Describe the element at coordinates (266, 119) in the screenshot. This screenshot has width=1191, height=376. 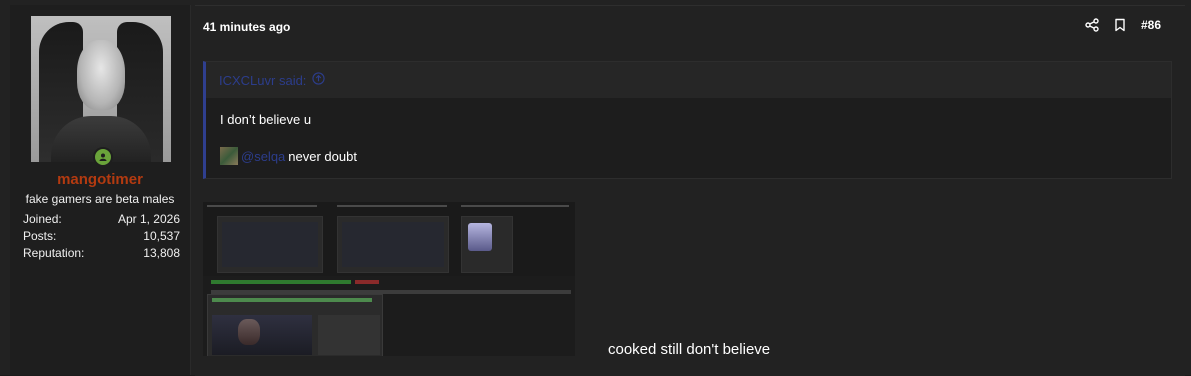
I see `quote-text: I don’t believe u` at that location.